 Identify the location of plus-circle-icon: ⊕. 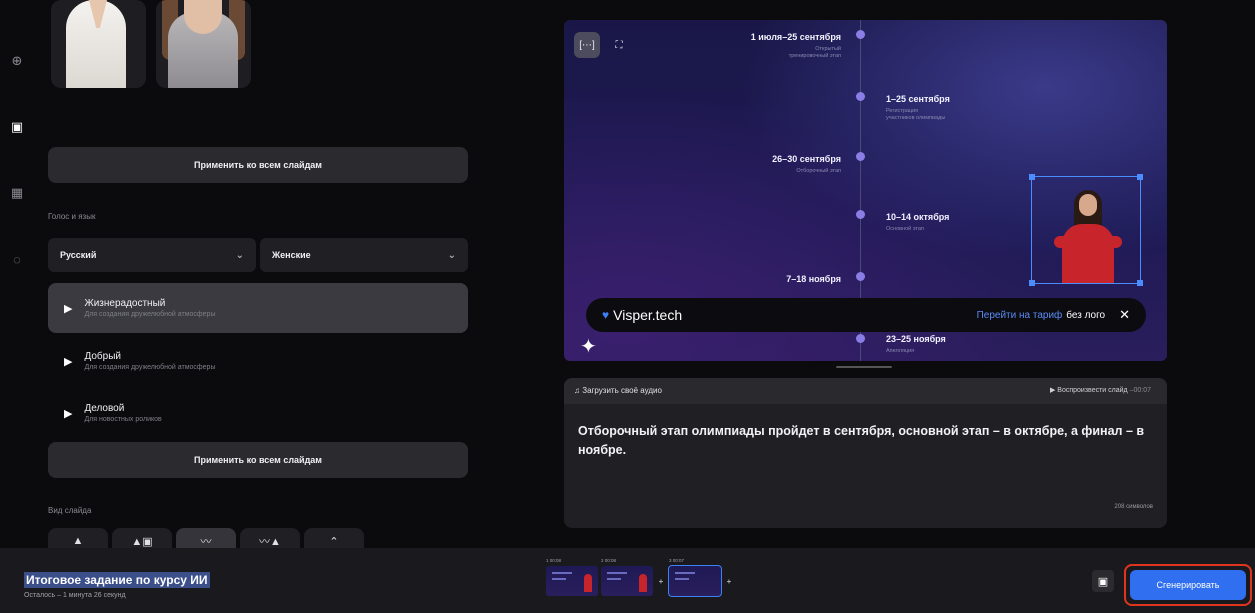
(17, 60).